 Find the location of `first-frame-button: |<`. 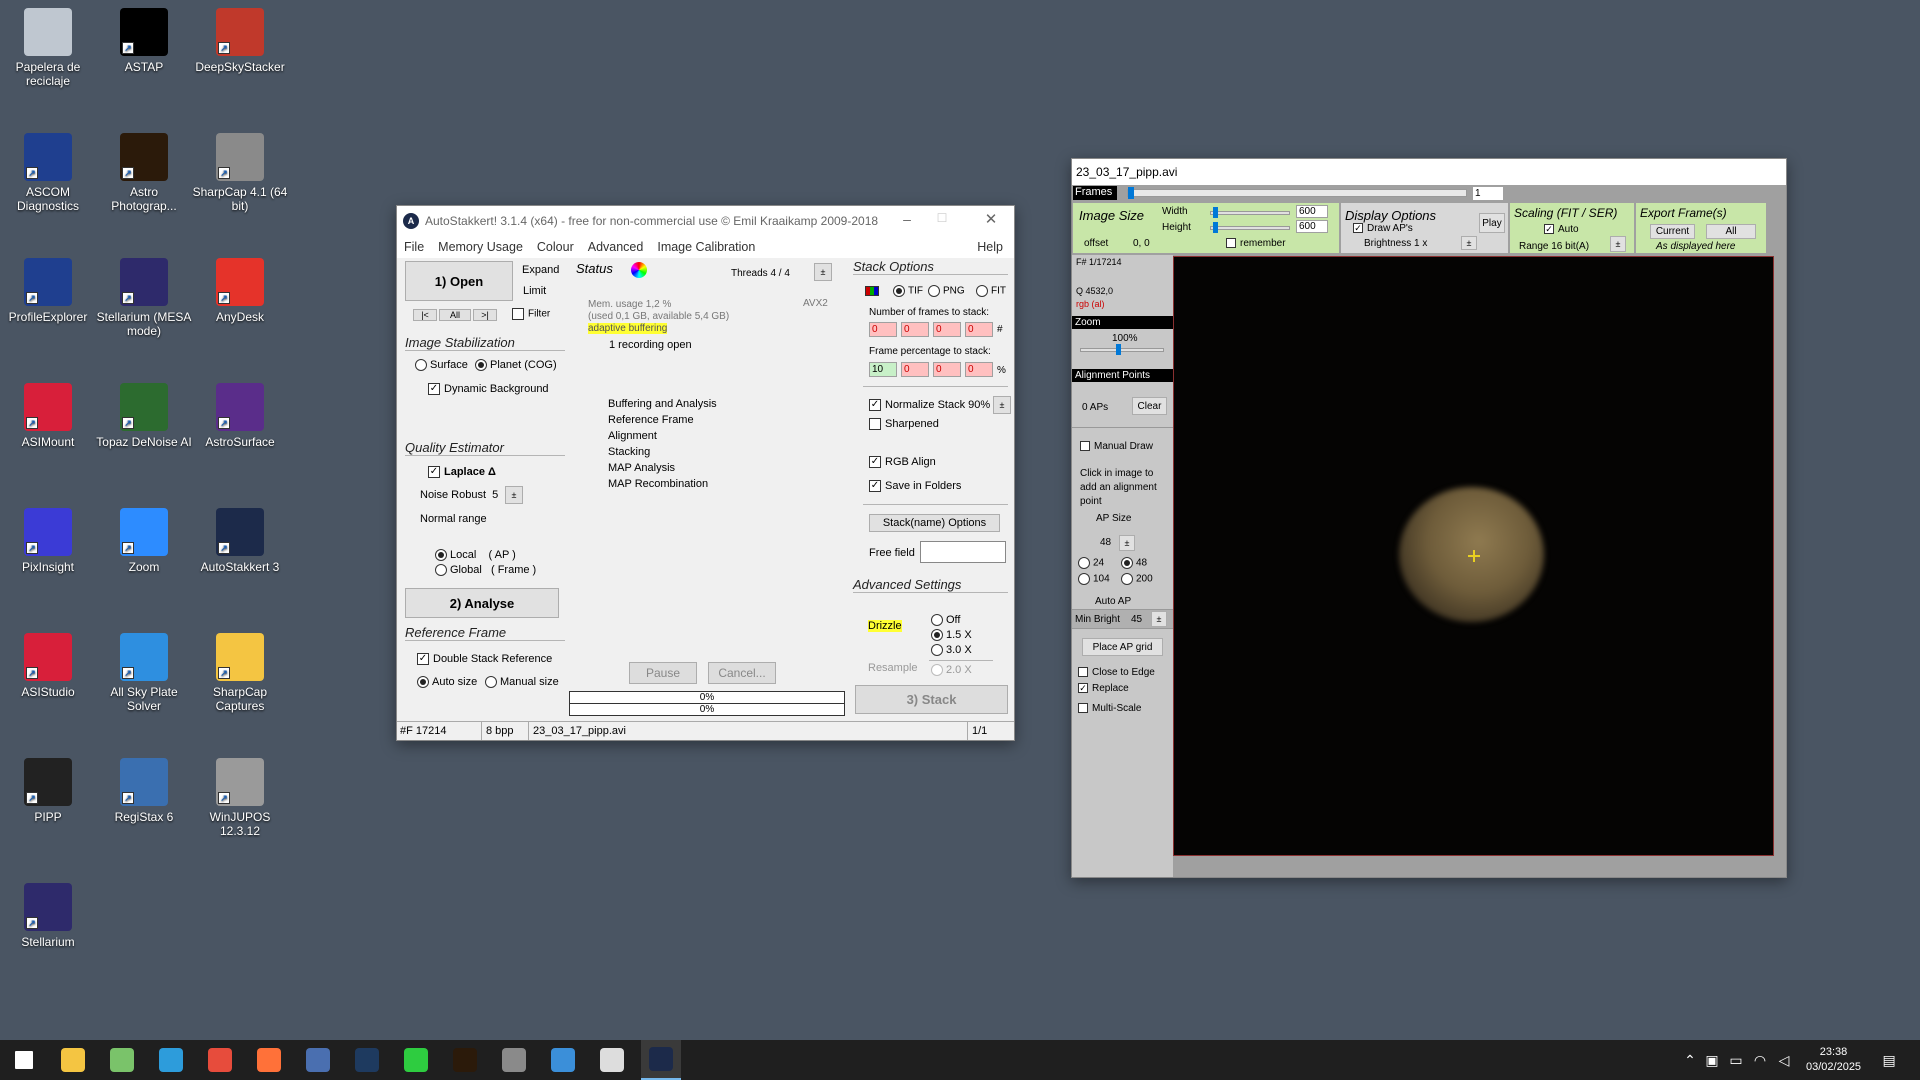

first-frame-button: |< is located at coordinates (425, 315).